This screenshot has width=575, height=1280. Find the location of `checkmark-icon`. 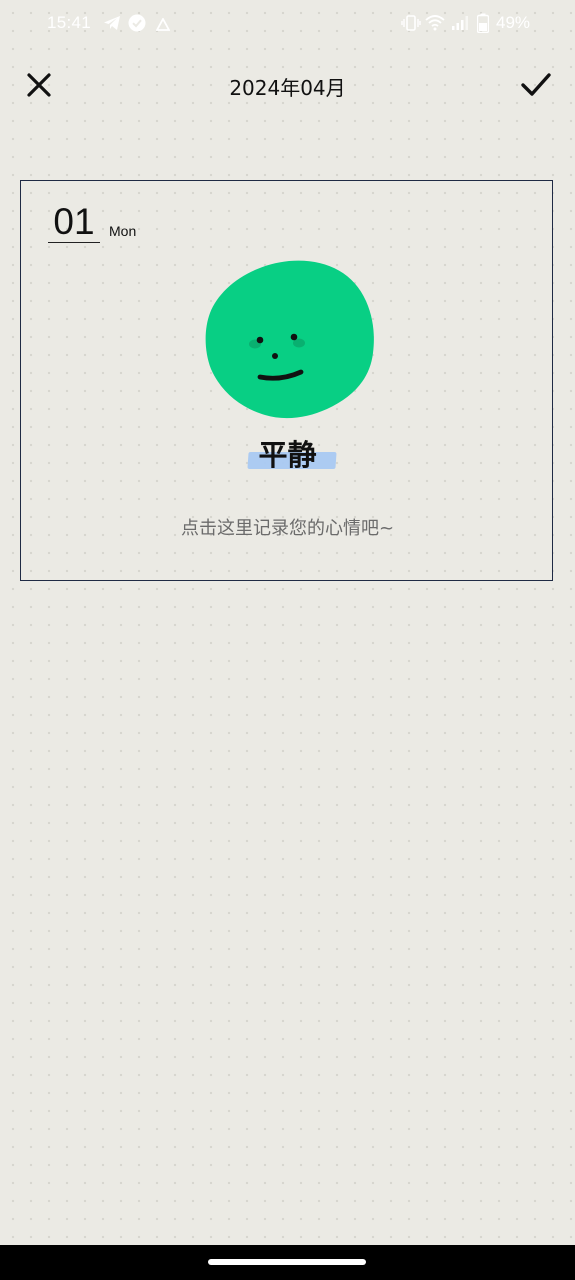

checkmark-icon is located at coordinates (536, 84).